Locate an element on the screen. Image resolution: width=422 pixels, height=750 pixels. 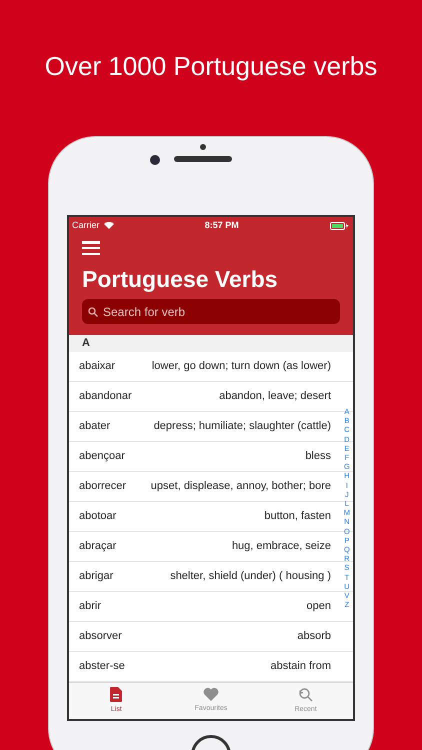
verb-label: abotoar is located at coordinates (97, 516).